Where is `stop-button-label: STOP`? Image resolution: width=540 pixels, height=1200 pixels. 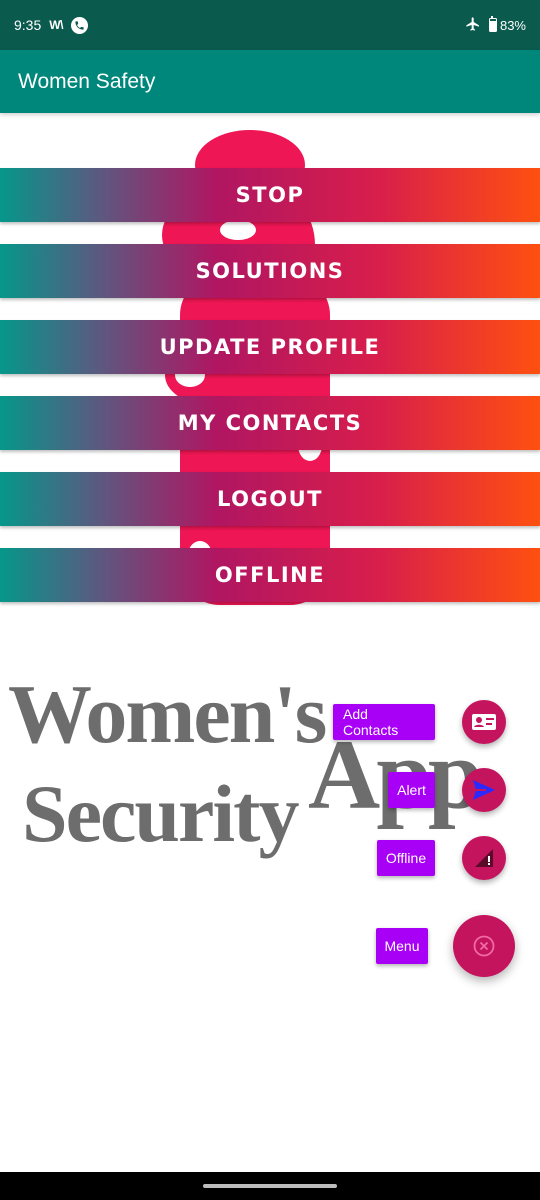 stop-button-label: STOP is located at coordinates (270, 195).